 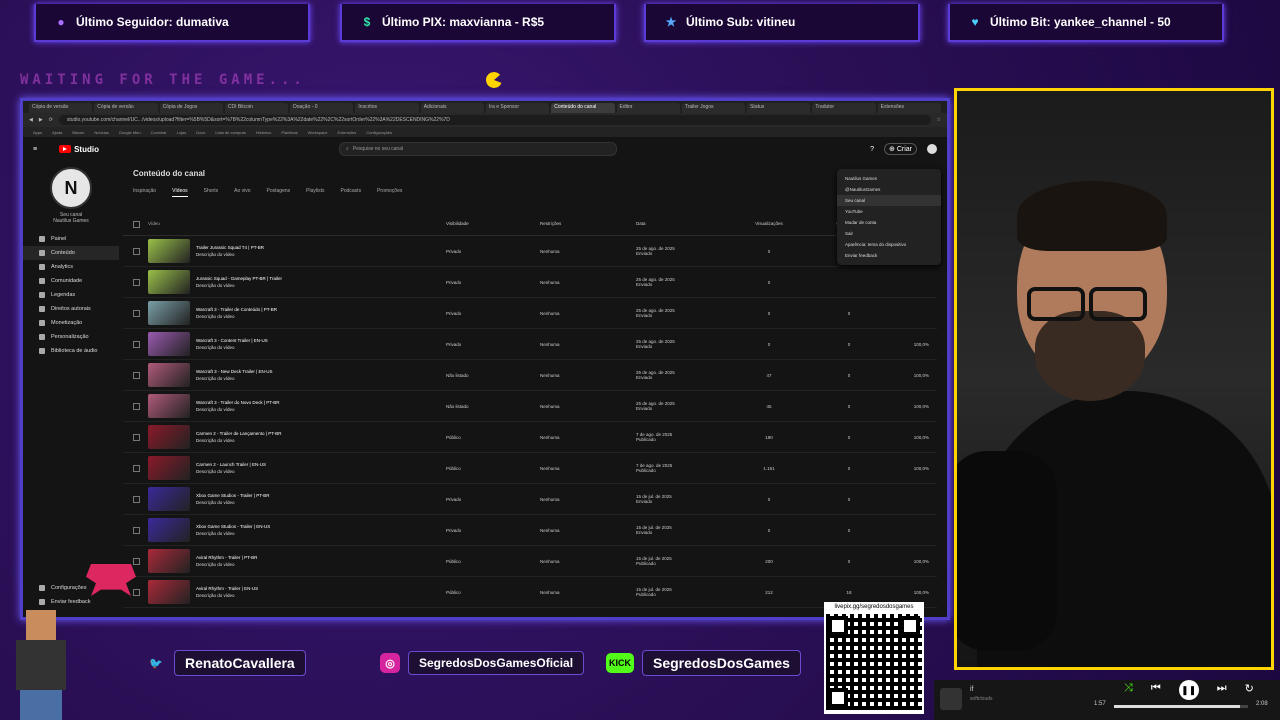 I want to click on browser-tab: Extensões, so click(x=909, y=108).